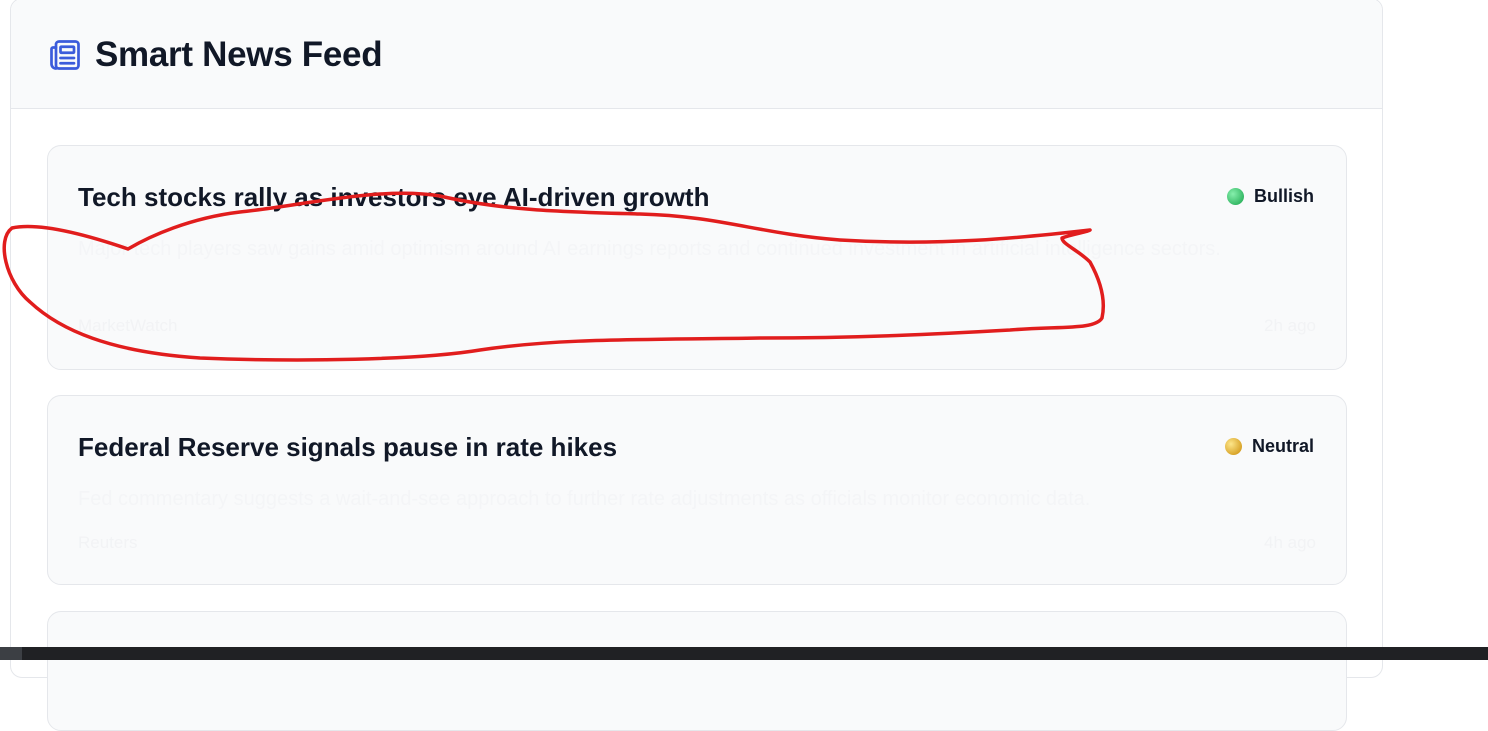  I want to click on news-card-time: 2h ago, so click(1290, 326).